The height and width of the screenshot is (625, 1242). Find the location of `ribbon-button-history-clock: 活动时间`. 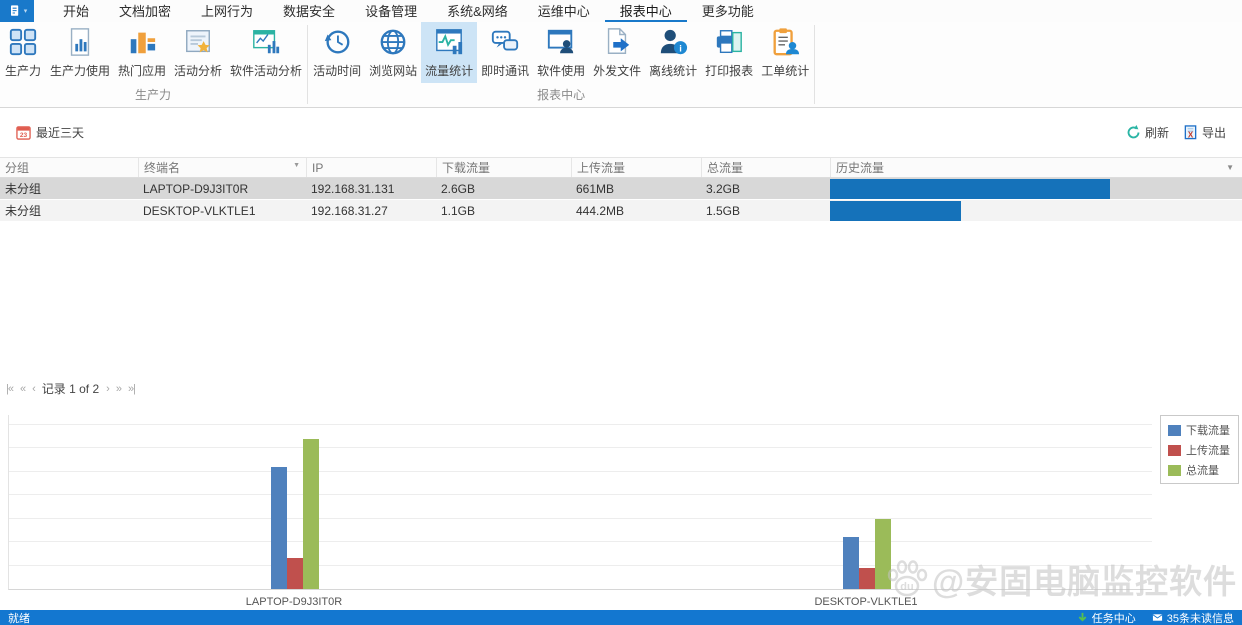

ribbon-button-history-clock: 活动时间 is located at coordinates (337, 52).